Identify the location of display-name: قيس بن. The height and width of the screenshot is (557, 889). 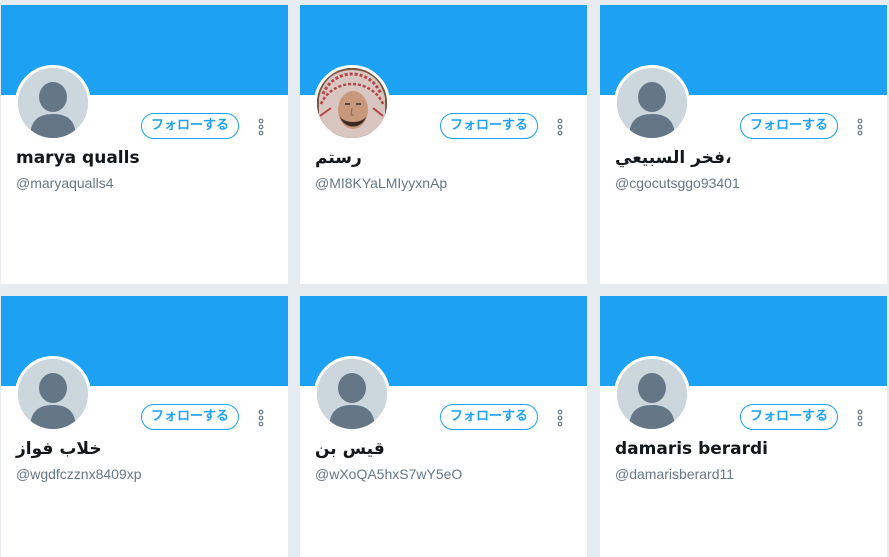
(350, 449).